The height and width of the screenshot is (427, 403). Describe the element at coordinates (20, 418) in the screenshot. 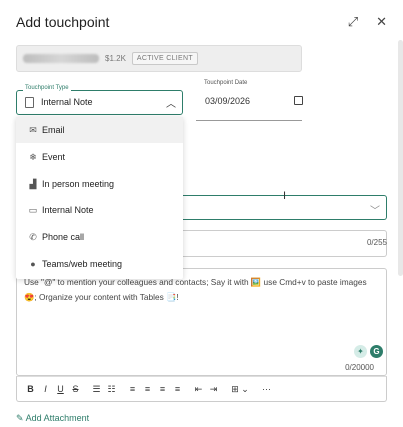

I see `paperclip-icon: ✎` at that location.